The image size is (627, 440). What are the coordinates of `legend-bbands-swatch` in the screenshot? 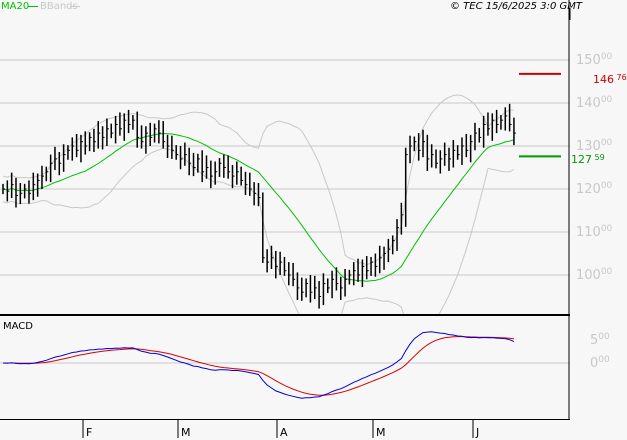 It's located at (75, 6).